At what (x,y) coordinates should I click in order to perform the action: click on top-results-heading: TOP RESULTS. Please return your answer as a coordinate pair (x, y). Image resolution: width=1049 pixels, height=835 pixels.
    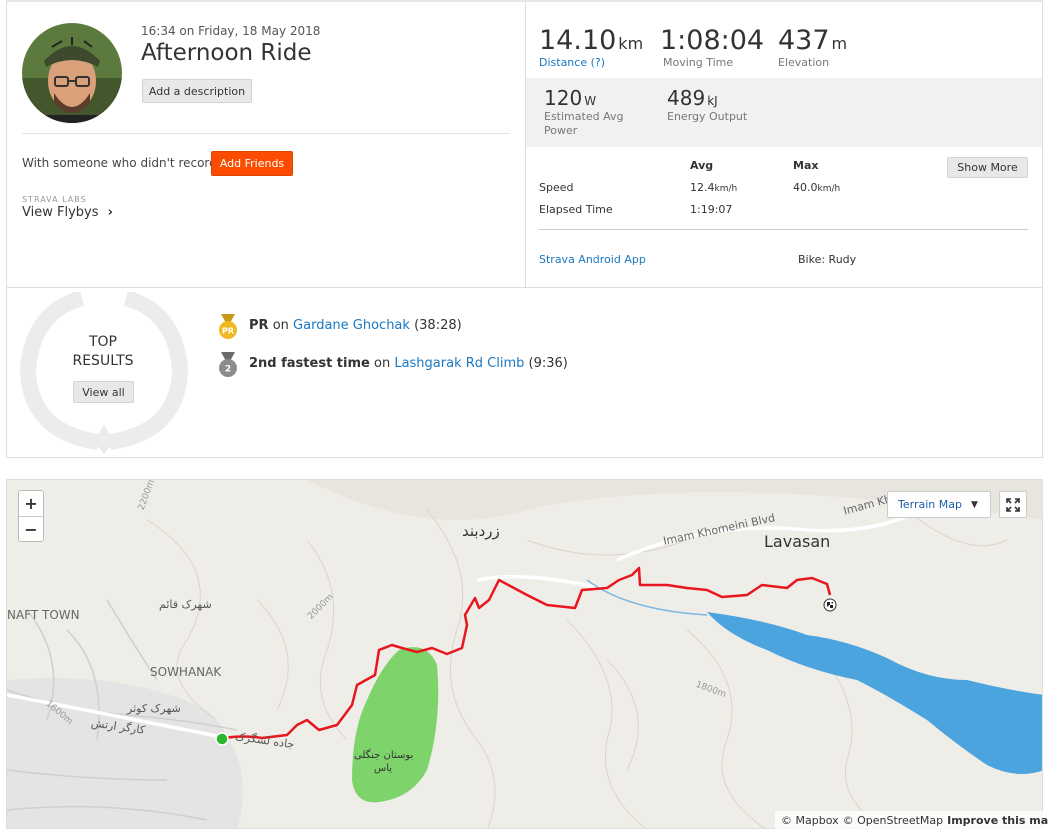
    Looking at the image, I should click on (103, 352).